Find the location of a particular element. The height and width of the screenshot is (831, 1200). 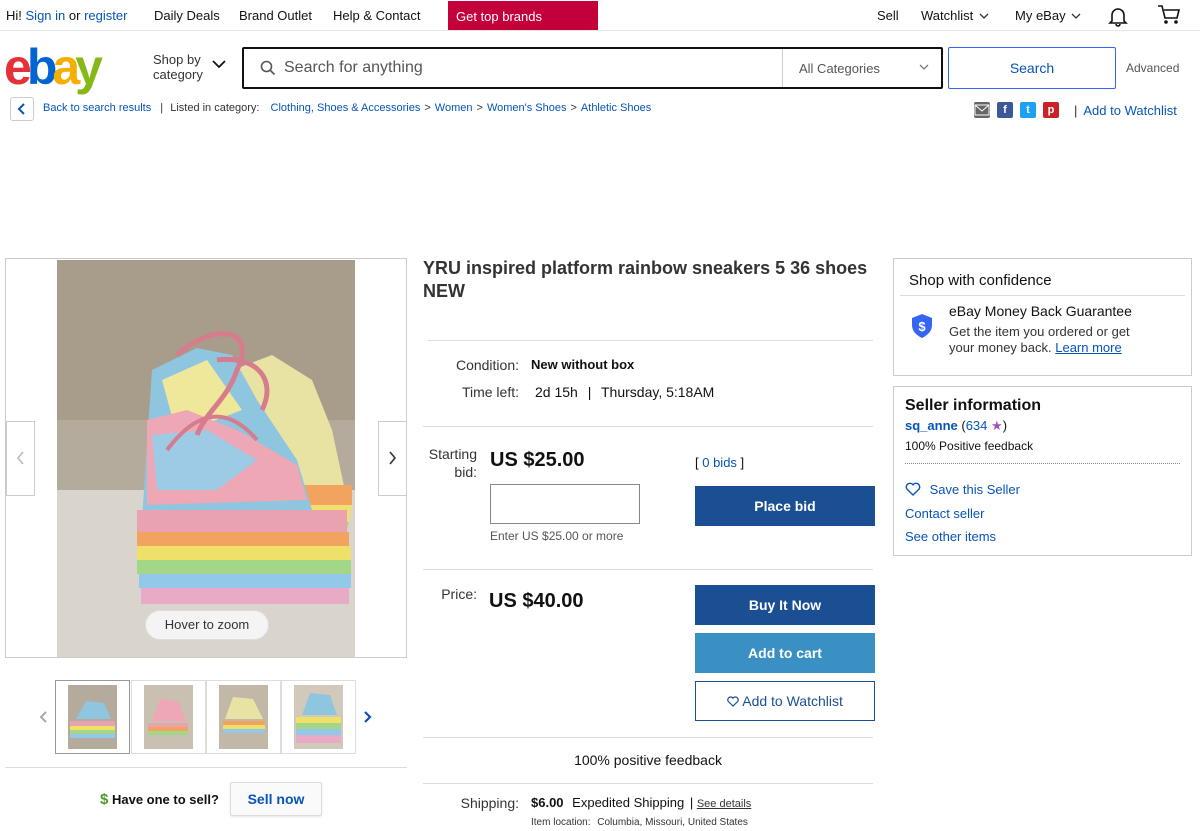

breadcrumb-item: Athletic Shoes is located at coordinates (616, 108).